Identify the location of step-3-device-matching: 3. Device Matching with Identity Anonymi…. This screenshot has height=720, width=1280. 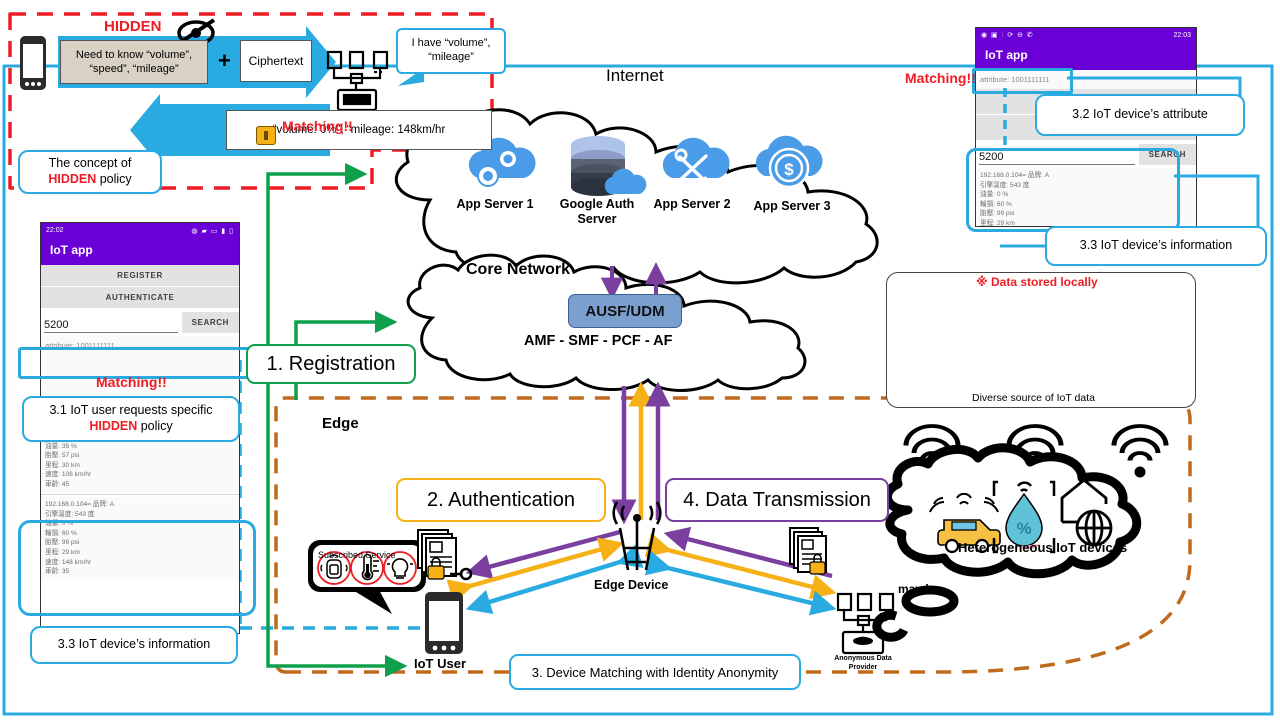
(655, 672).